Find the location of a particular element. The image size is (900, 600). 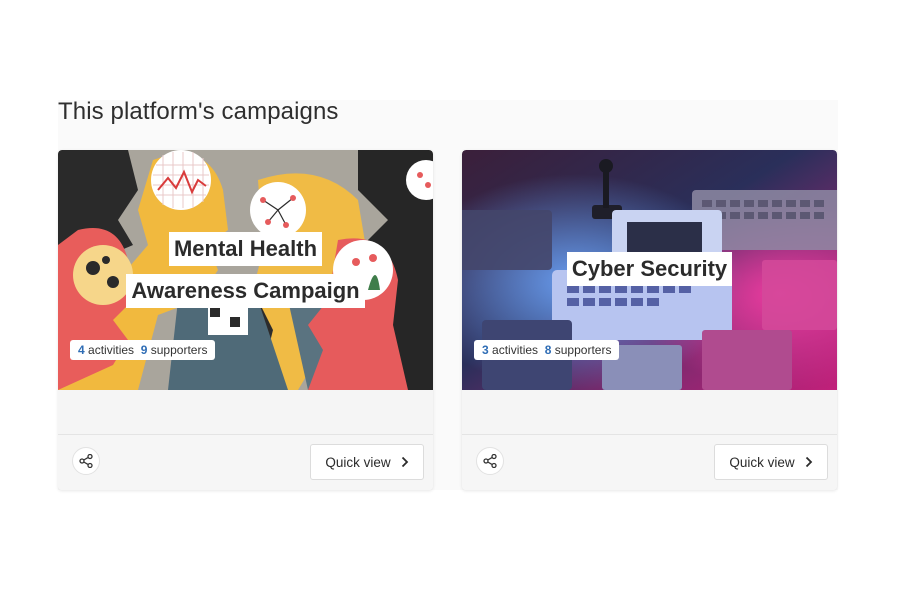

campaign-stats-badge: 4 activities 9 supporters is located at coordinates (143, 350).